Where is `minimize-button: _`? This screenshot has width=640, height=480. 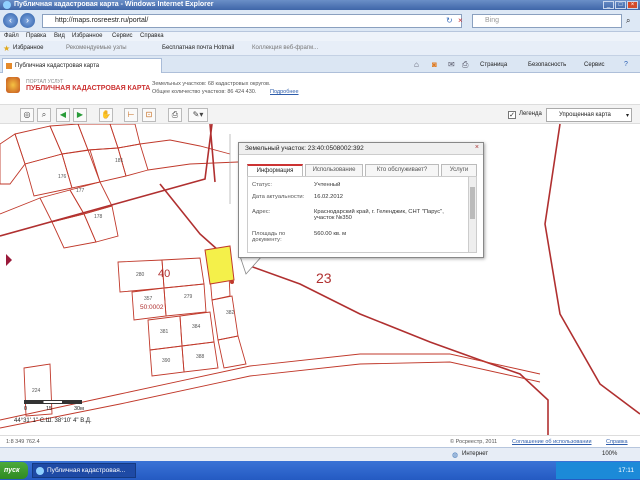
minimize-button: _ is located at coordinates (608, 5).